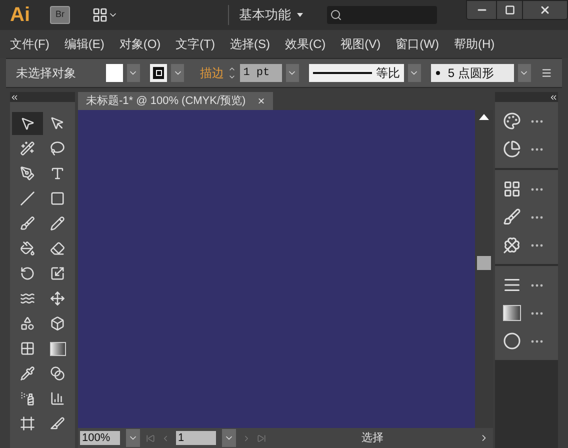 This screenshot has width=568, height=448. Describe the element at coordinates (159, 73) in the screenshot. I see `stroke-swatch` at that location.